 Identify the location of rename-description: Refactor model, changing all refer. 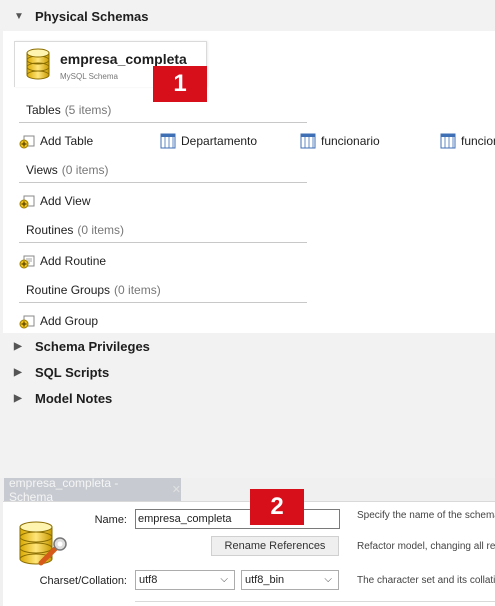
(426, 546).